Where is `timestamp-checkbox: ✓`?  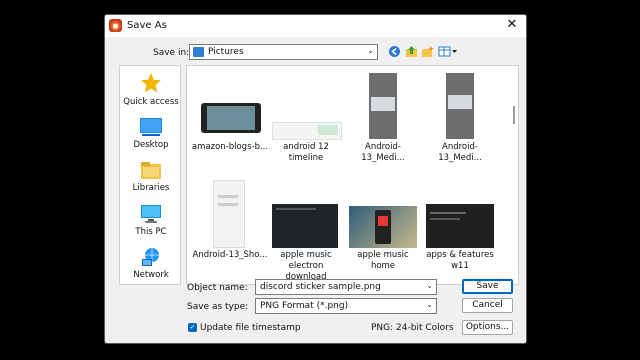 timestamp-checkbox: ✓ is located at coordinates (192, 327).